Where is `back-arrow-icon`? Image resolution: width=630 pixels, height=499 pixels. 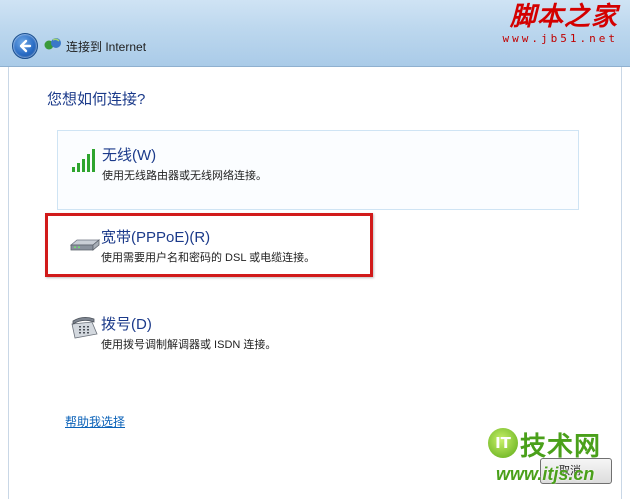 back-arrow-icon is located at coordinates (25, 46).